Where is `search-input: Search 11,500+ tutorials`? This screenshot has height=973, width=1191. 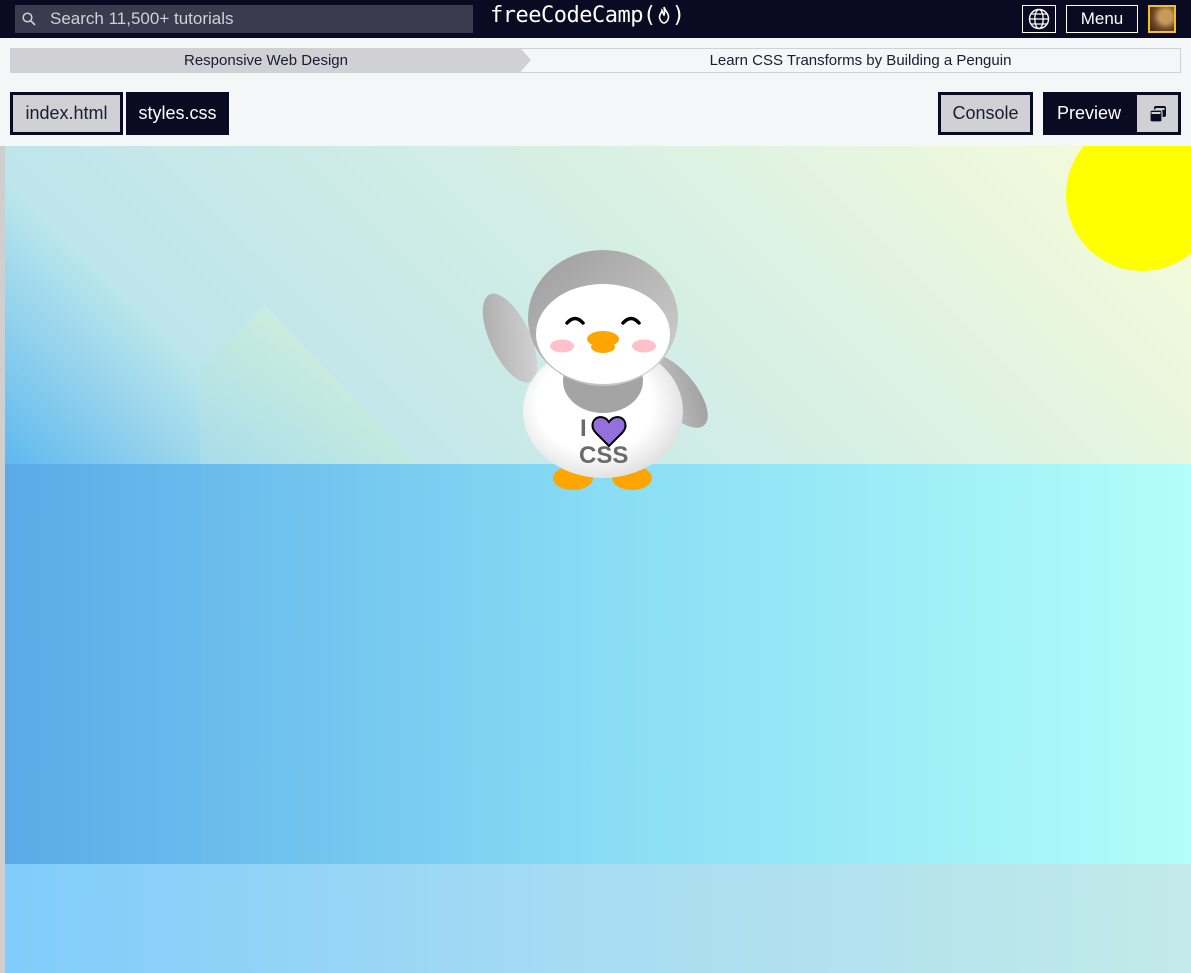 search-input: Search 11,500+ tutorials is located at coordinates (244, 19).